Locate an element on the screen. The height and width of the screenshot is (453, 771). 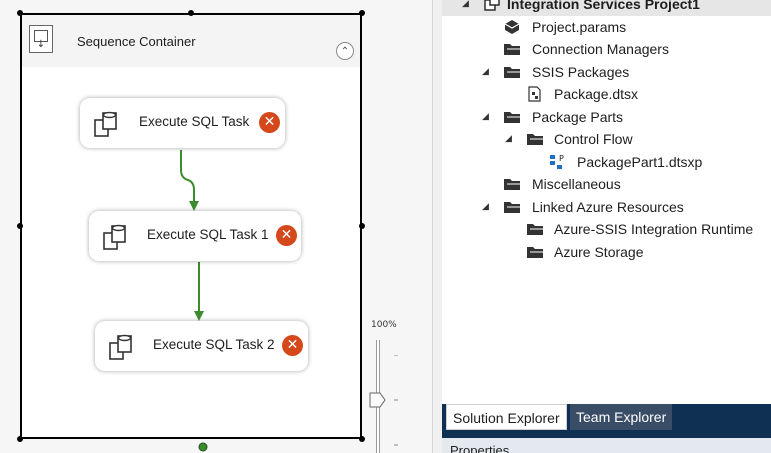
task-label: Execute SQL Task 2 is located at coordinates (214, 344).